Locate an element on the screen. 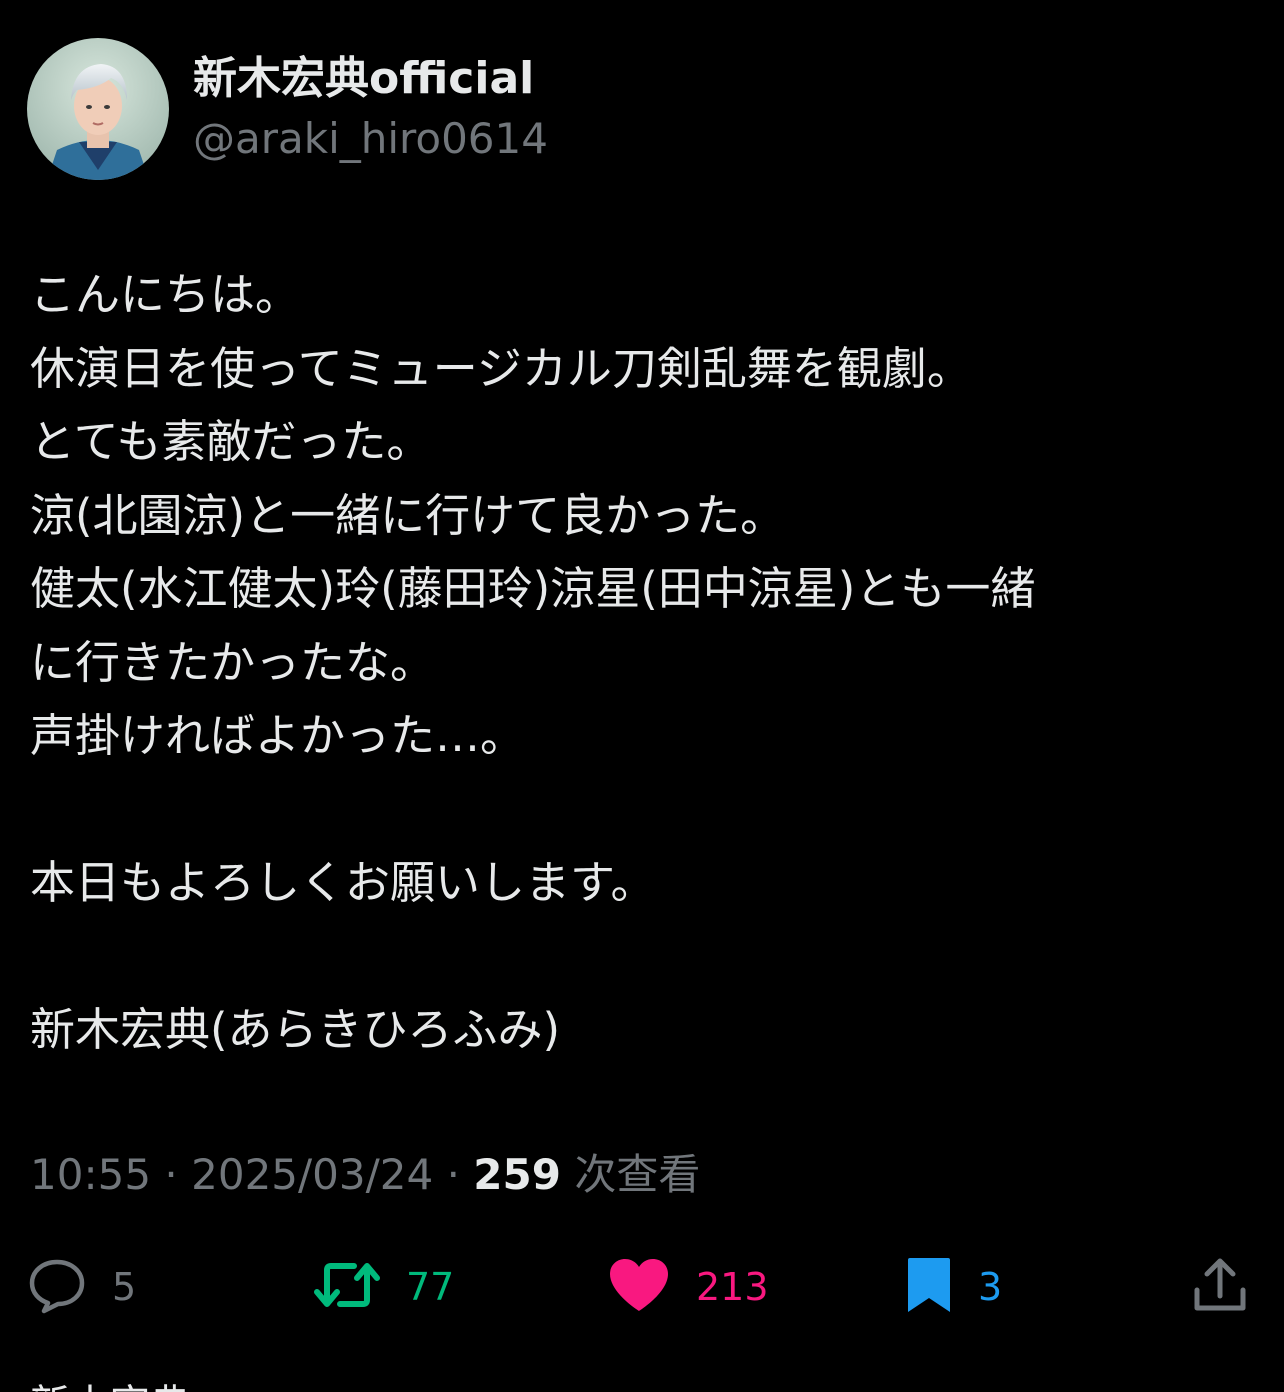  retweet-button: 77 is located at coordinates (384, 1287).